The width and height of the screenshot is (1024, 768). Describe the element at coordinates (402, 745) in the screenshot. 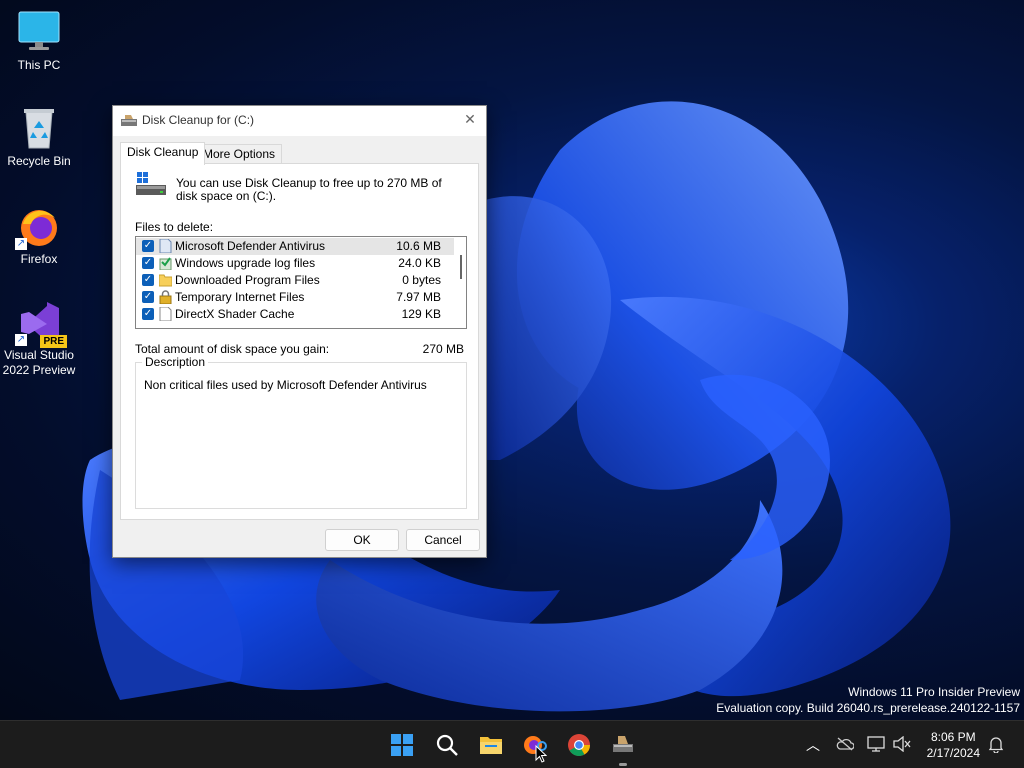

I see `start-icon` at that location.